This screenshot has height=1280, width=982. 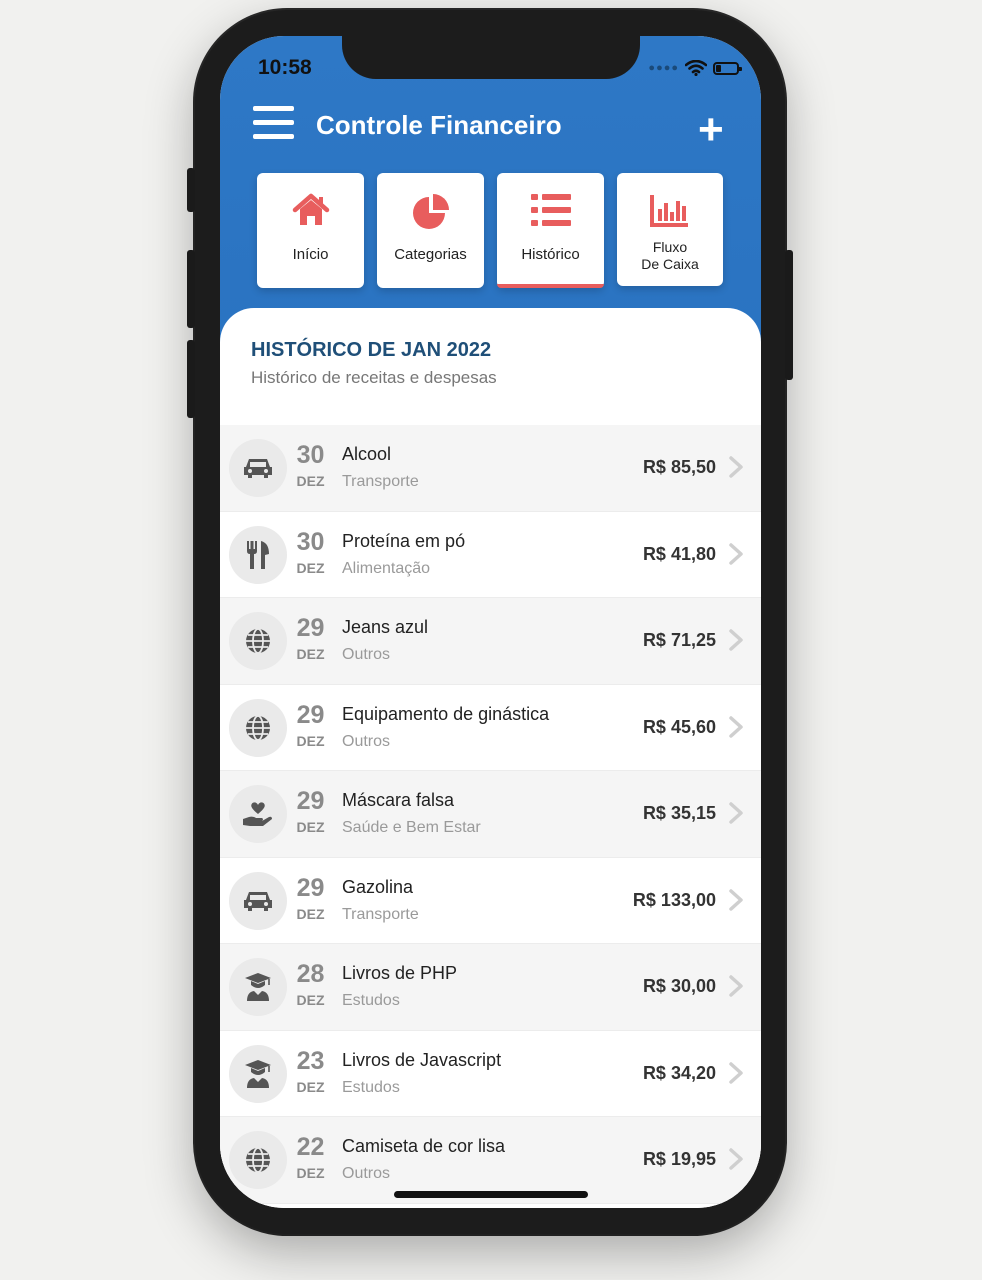 What do you see at coordinates (490, 987) in the screenshot?
I see `transaction-row: 28 DEZ Livros de PHP Estudos R$ 30,00` at bounding box center [490, 987].